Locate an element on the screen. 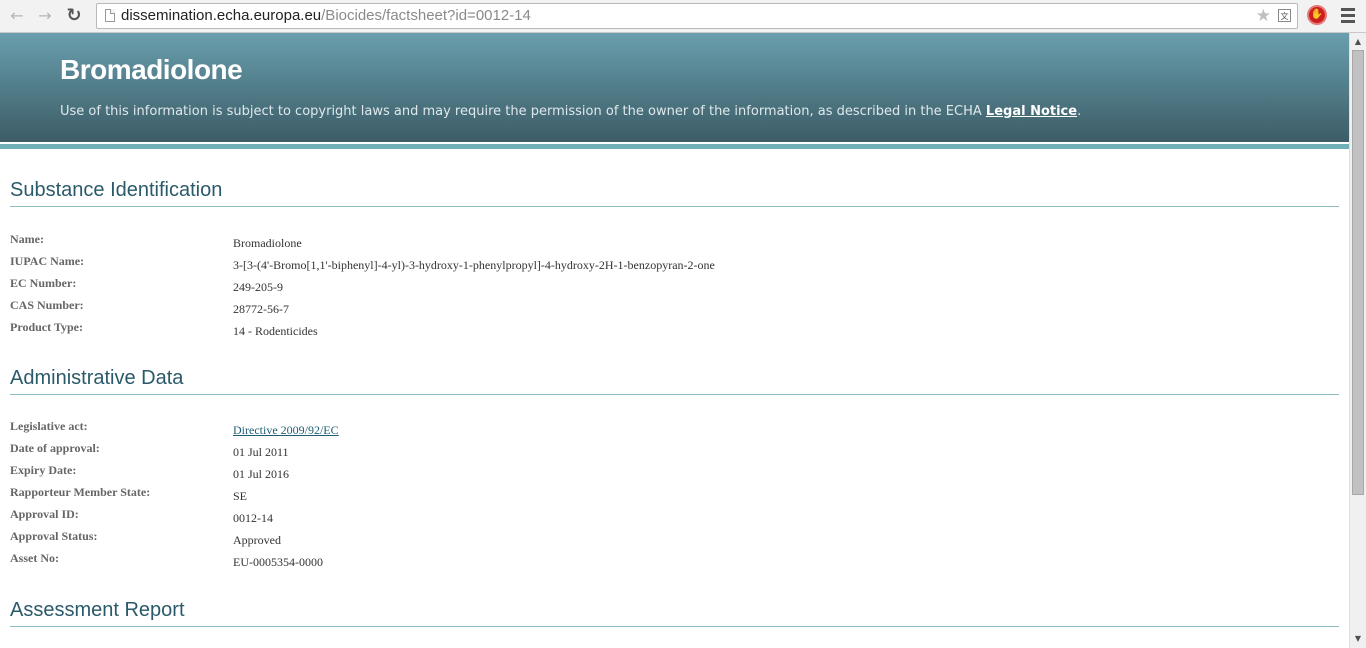 This screenshot has height=648, width=1366. field-approval-status: Approval Status: Approved is located at coordinates (660, 540).